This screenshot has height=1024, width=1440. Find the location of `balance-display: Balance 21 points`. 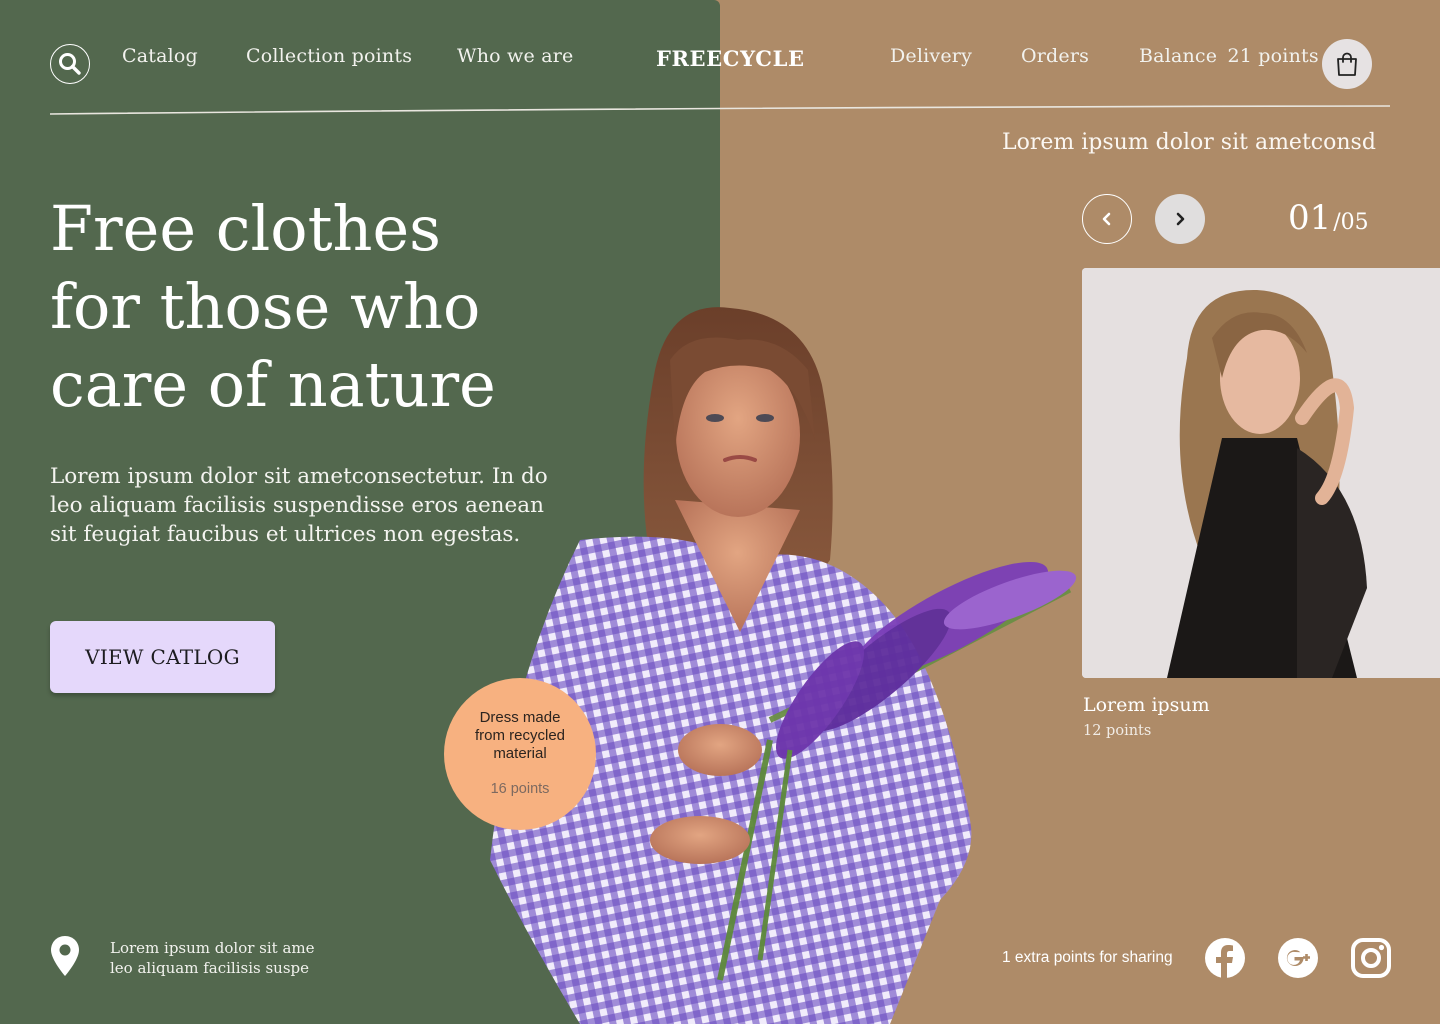

balance-display: Balance 21 points is located at coordinates (1229, 56).